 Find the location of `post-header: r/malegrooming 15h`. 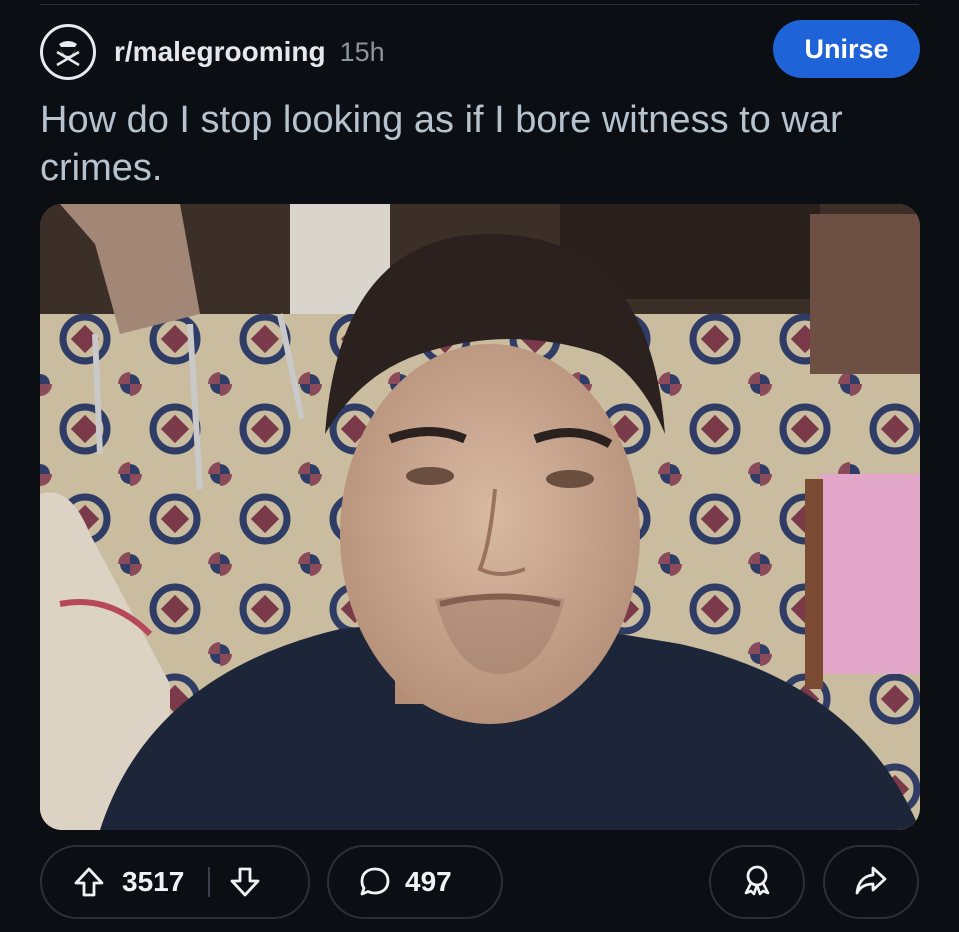

post-header: r/malegrooming 15h is located at coordinates (212, 52).